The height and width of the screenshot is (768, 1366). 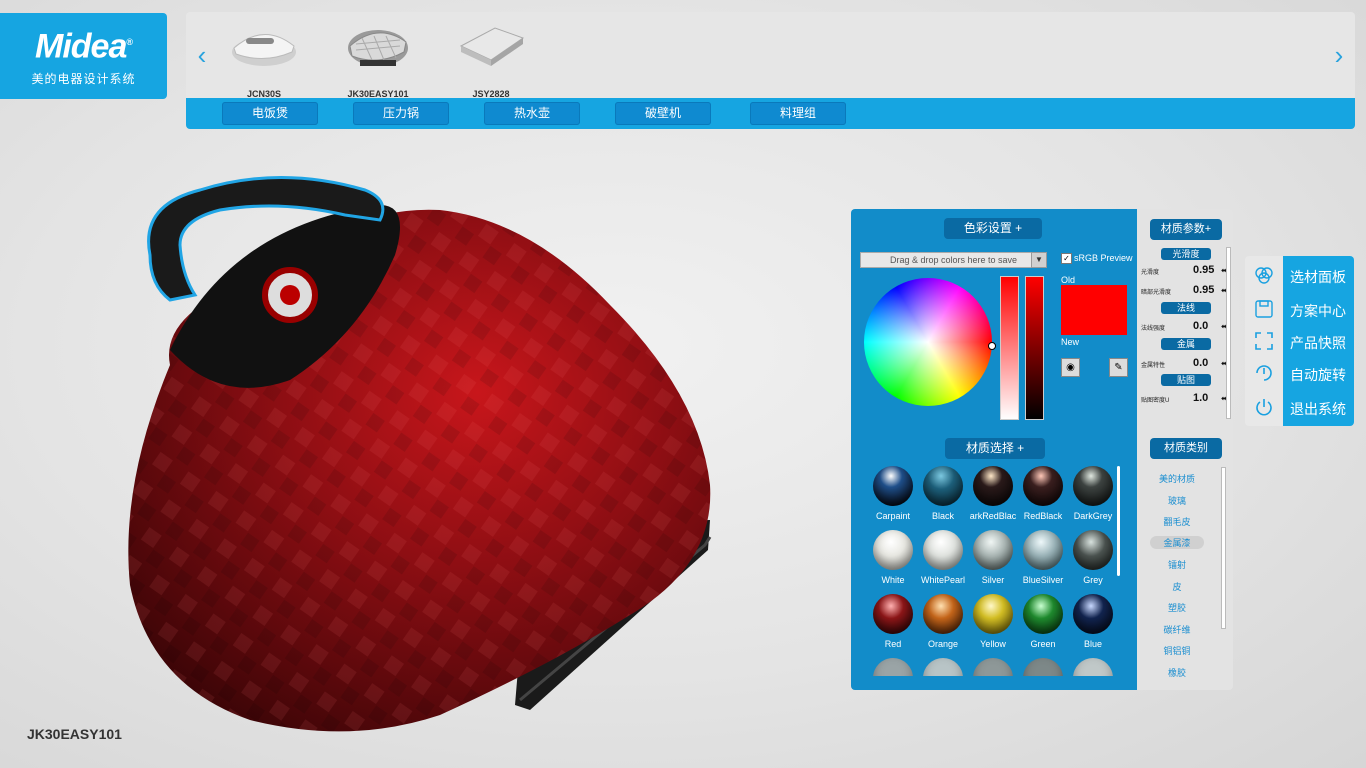 What do you see at coordinates (1177, 672) in the screenshot?
I see `category-item: 橡胶` at bounding box center [1177, 672].